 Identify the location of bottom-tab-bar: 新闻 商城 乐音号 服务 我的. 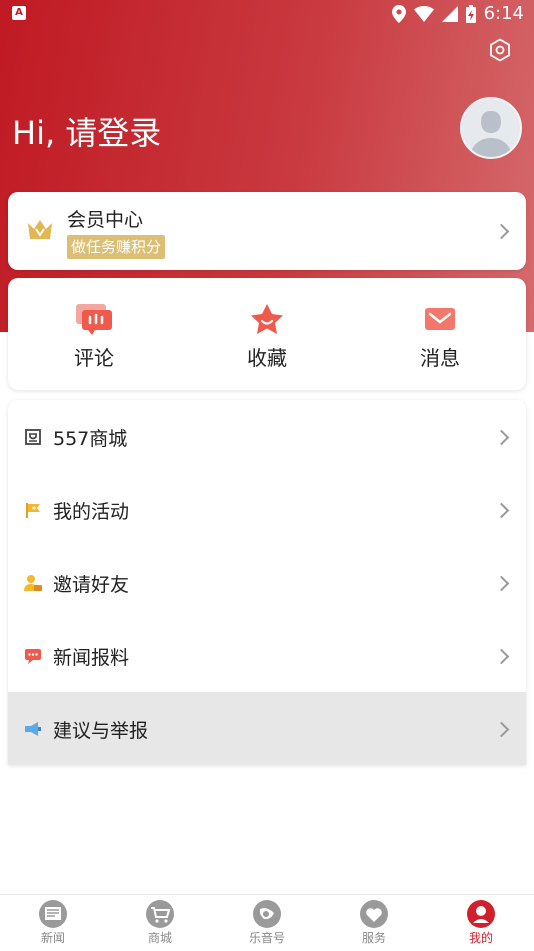
(267, 922).